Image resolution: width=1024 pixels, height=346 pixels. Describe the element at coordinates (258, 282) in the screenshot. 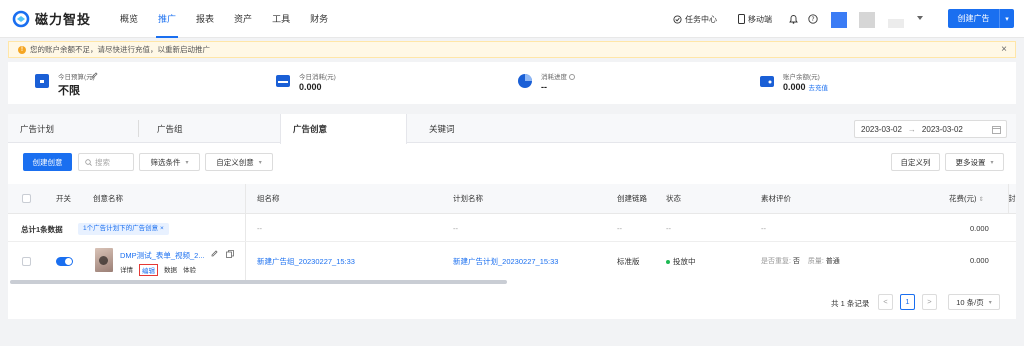

I see `horizontal-scrollbar` at that location.